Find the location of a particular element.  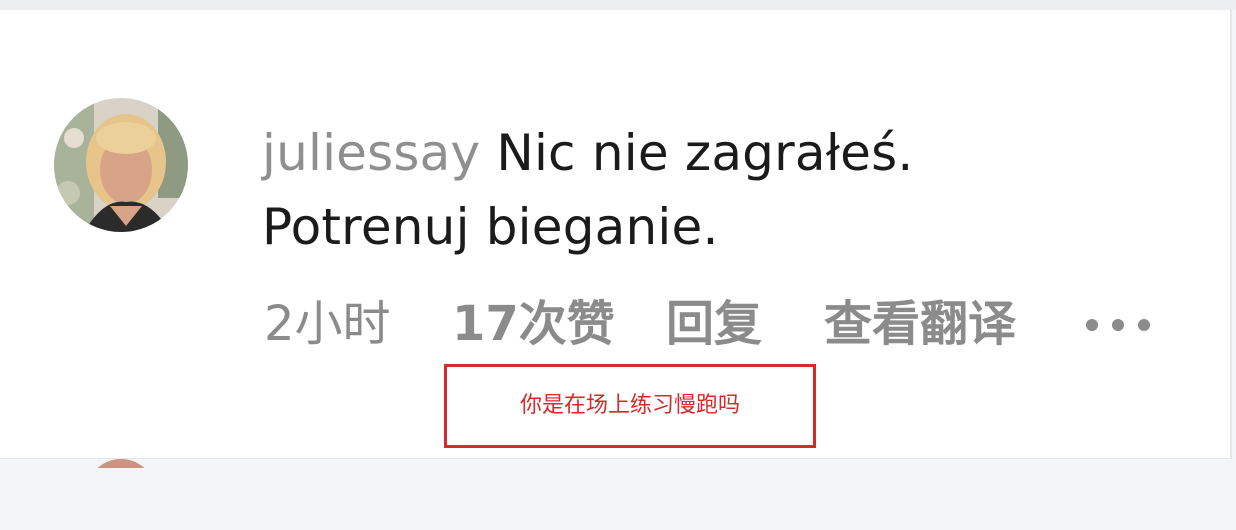

translation-annotation-text: 你是在场上练习慢跑吗 is located at coordinates (629, 405).